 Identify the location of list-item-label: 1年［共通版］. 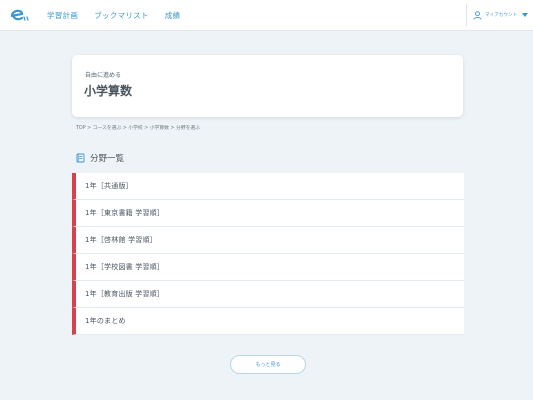
(109, 186).